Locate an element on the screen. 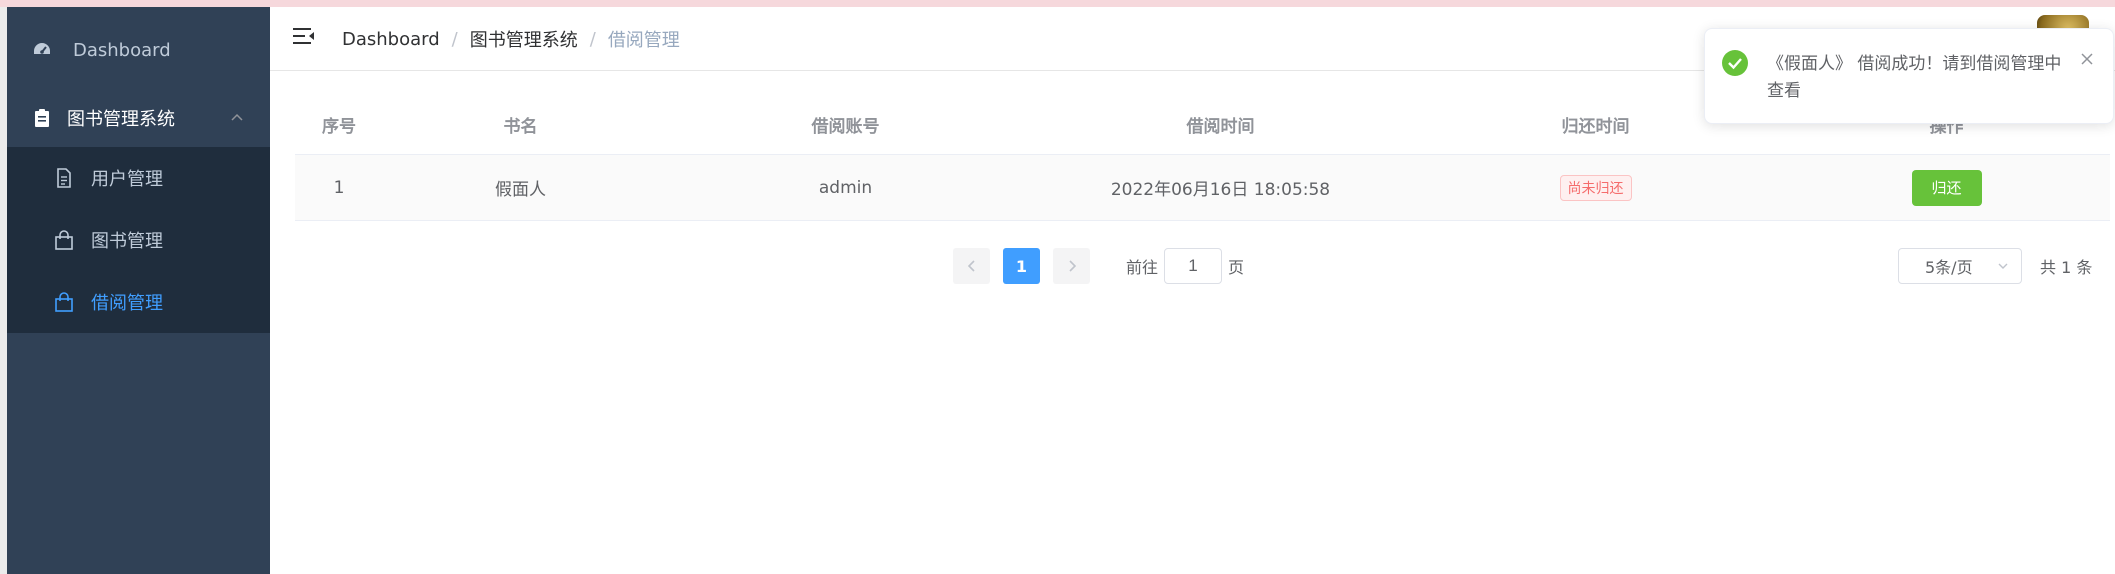  pagination: 1 前往 页 is located at coordinates (1098, 266).